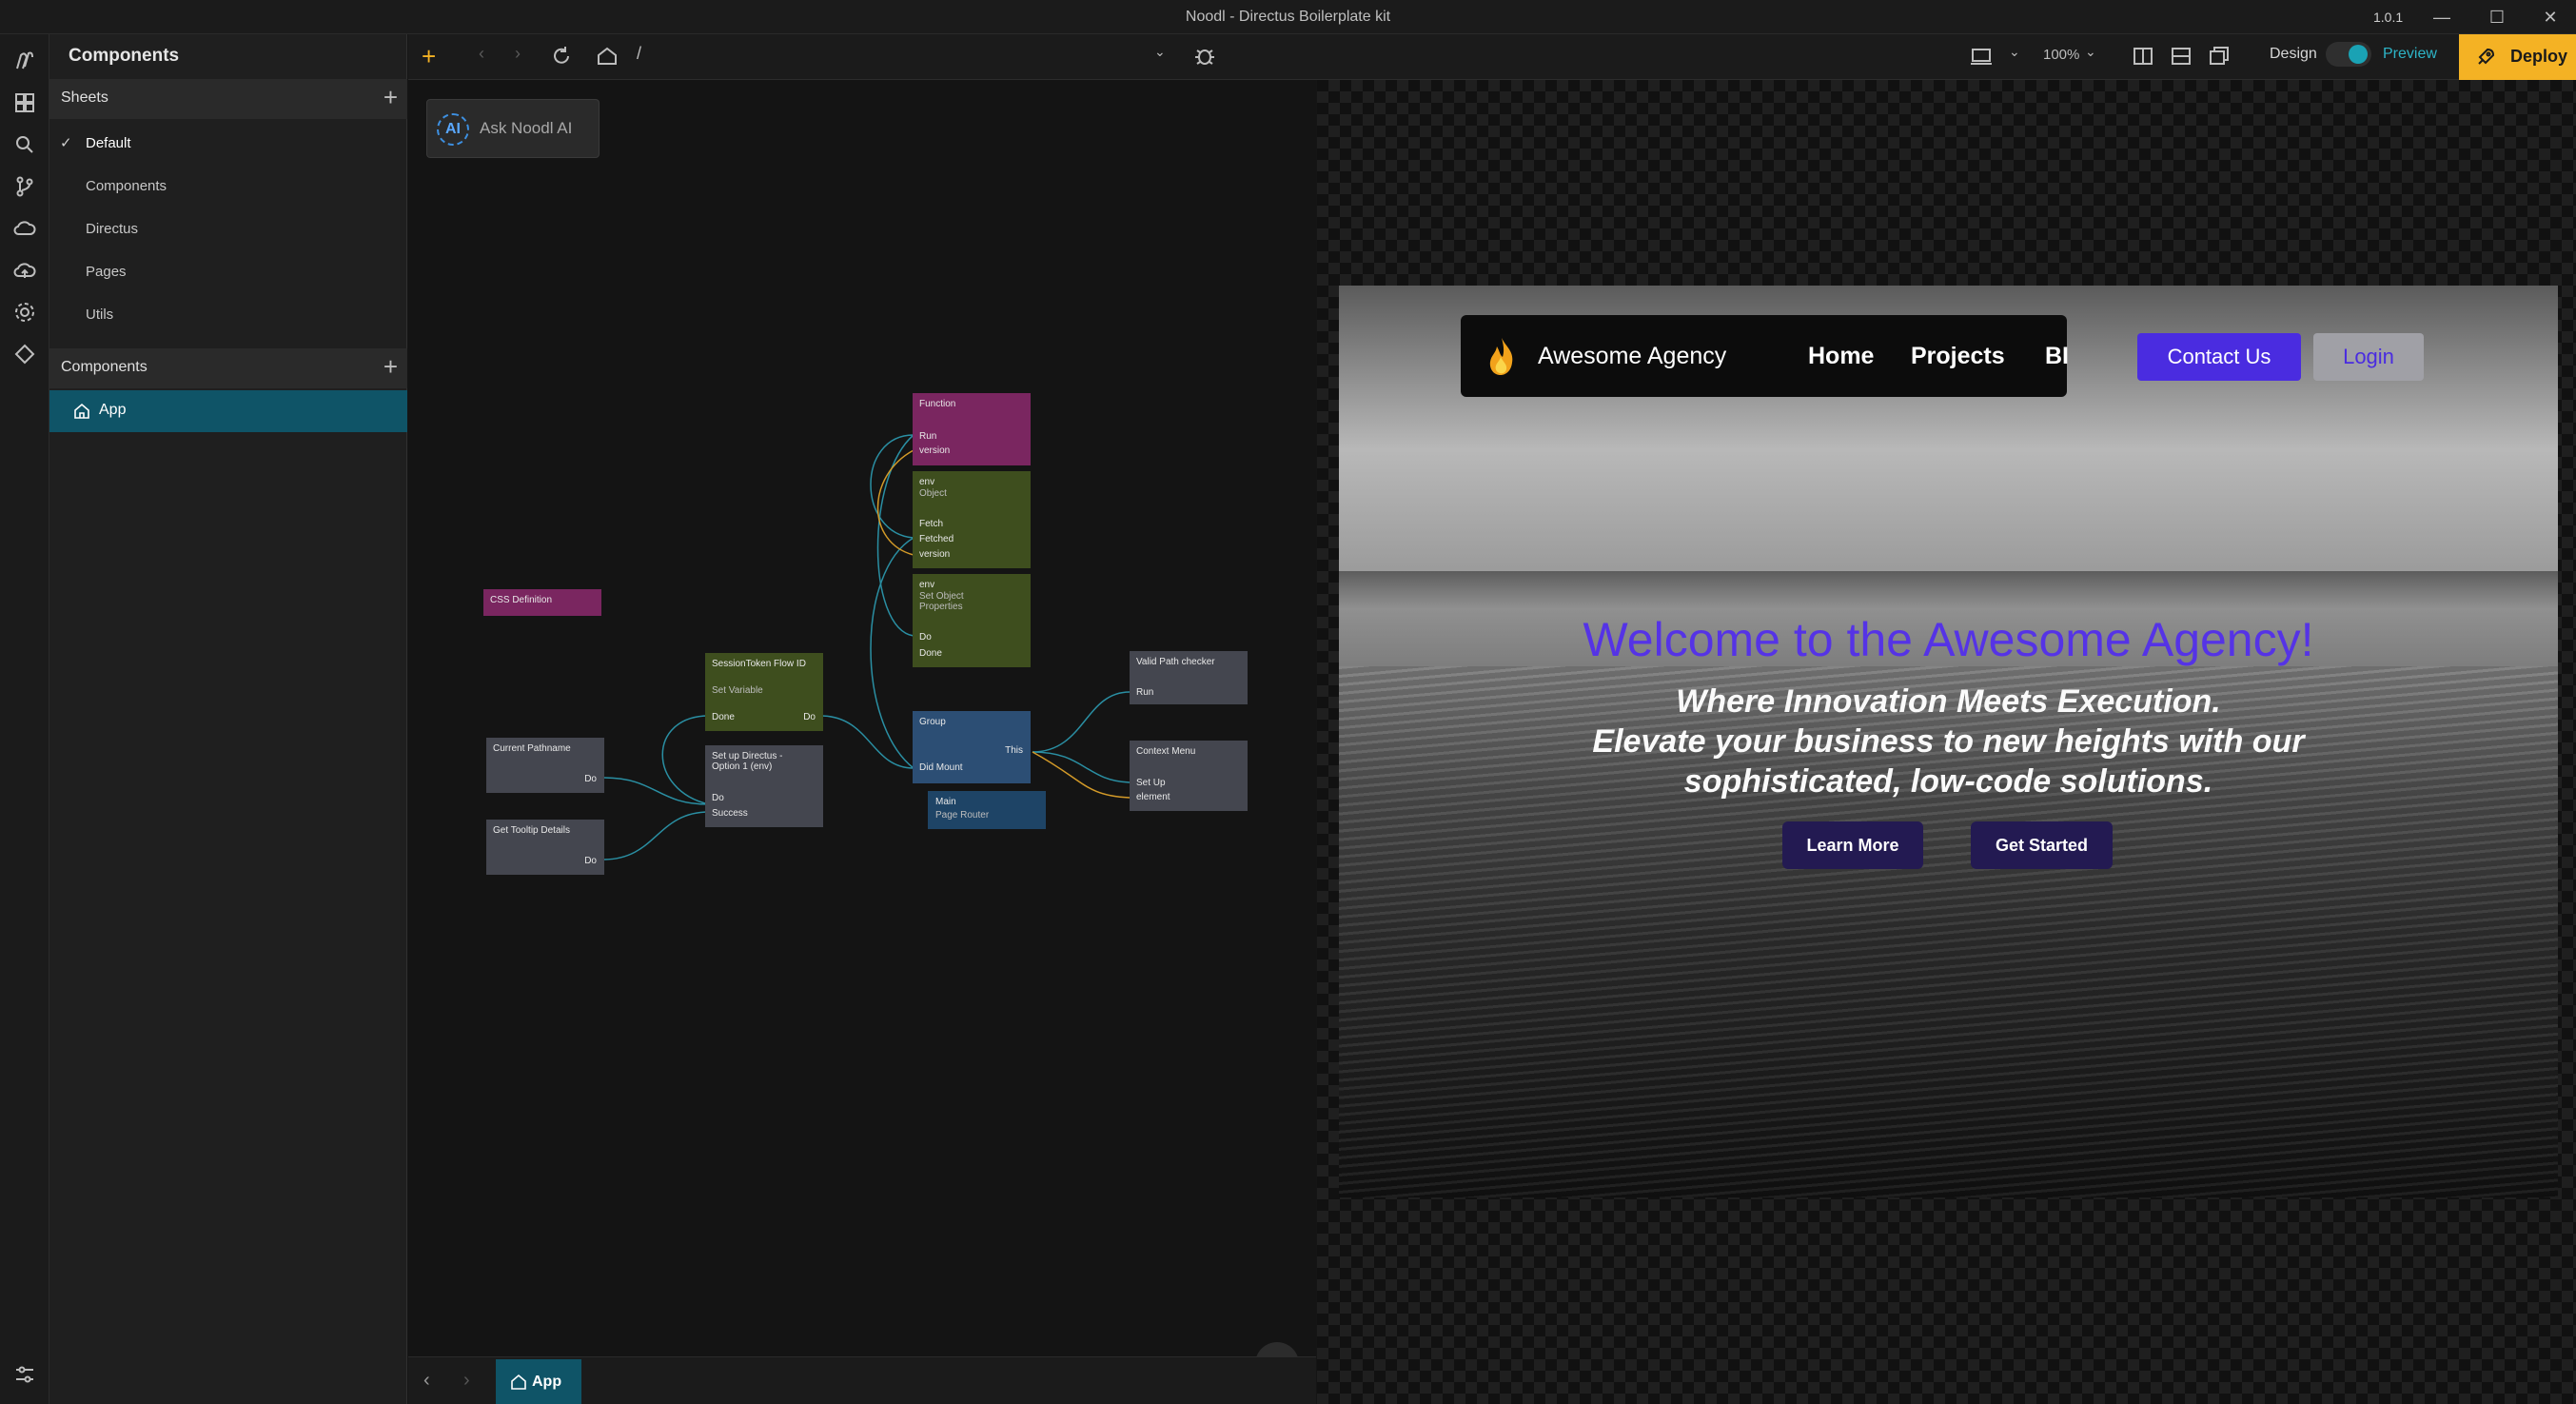 Image resolution: width=2576 pixels, height=1404 pixels. What do you see at coordinates (962, 815) in the screenshot?
I see `node-subtitle: Page Router` at bounding box center [962, 815].